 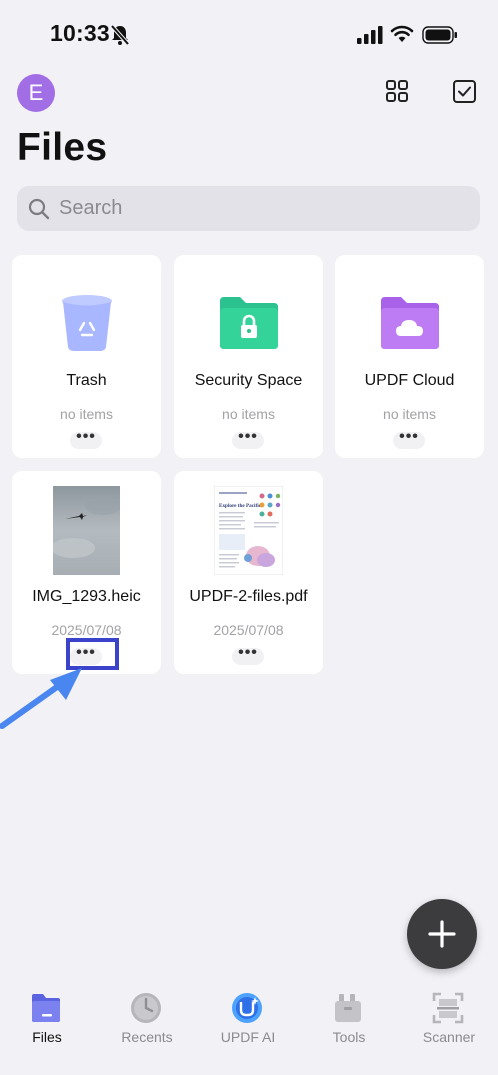 I want to click on battery-icon, so click(x=439, y=35).